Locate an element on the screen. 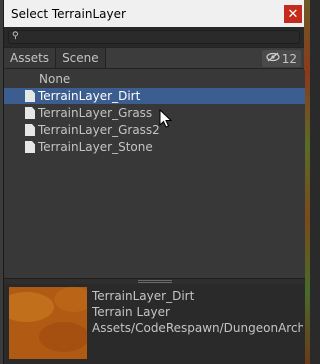  tab-assets-label: Assets is located at coordinates (30, 58).